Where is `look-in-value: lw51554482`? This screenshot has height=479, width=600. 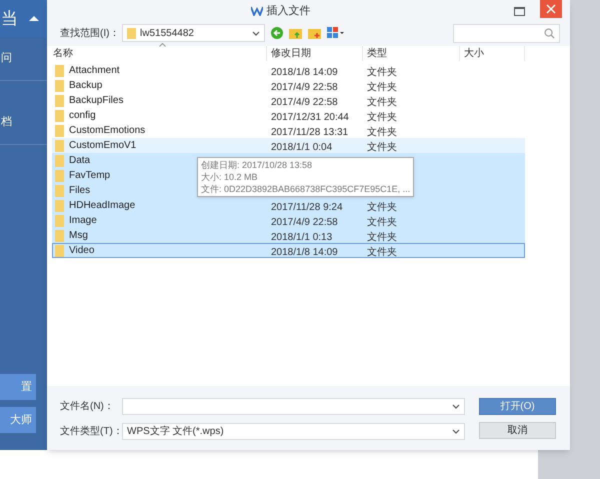
look-in-value: lw51554482 is located at coordinates (167, 33).